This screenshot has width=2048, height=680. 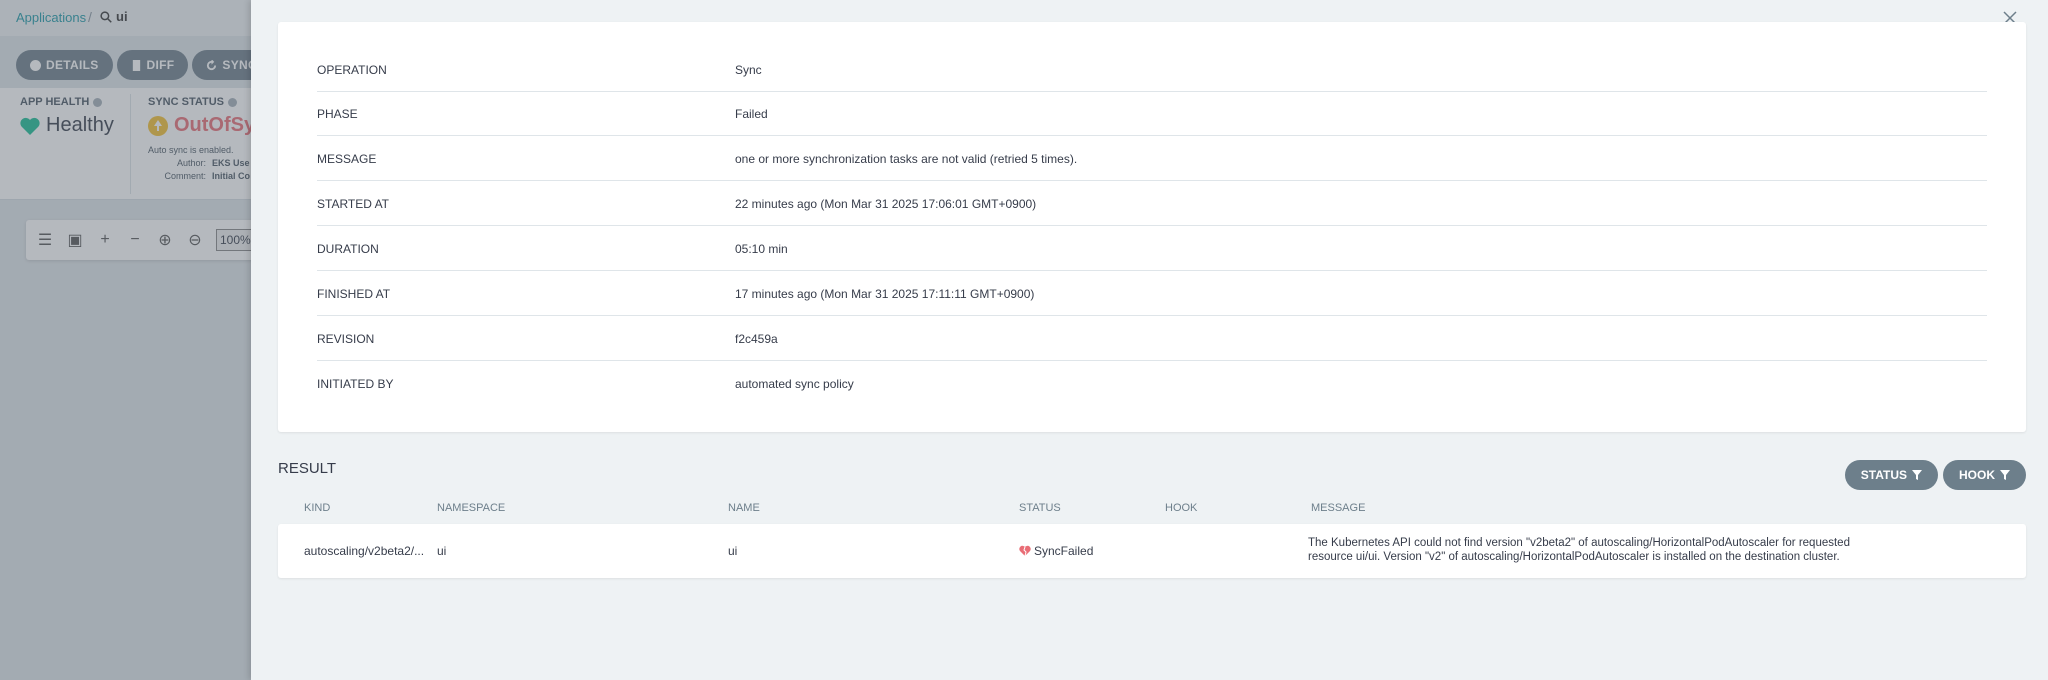 I want to click on detail-value: Sync, so click(x=748, y=69).